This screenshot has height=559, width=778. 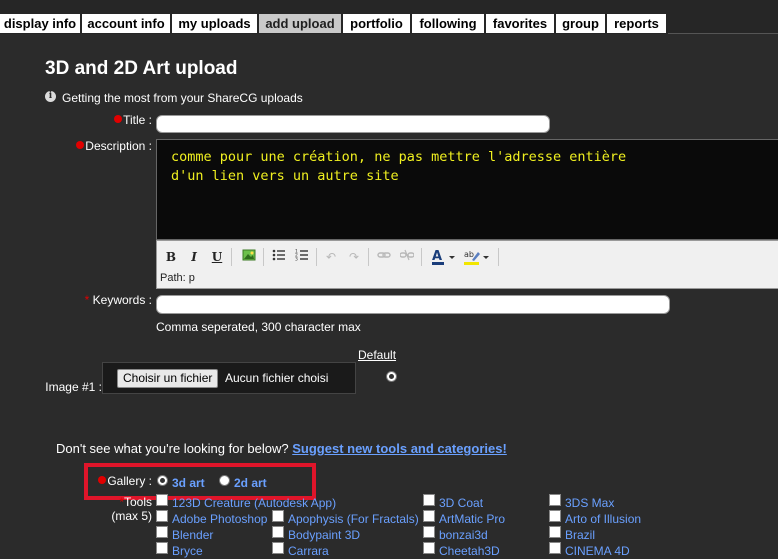 What do you see at coordinates (301, 23) in the screenshot?
I see `tab-add-upload: add upload` at bounding box center [301, 23].